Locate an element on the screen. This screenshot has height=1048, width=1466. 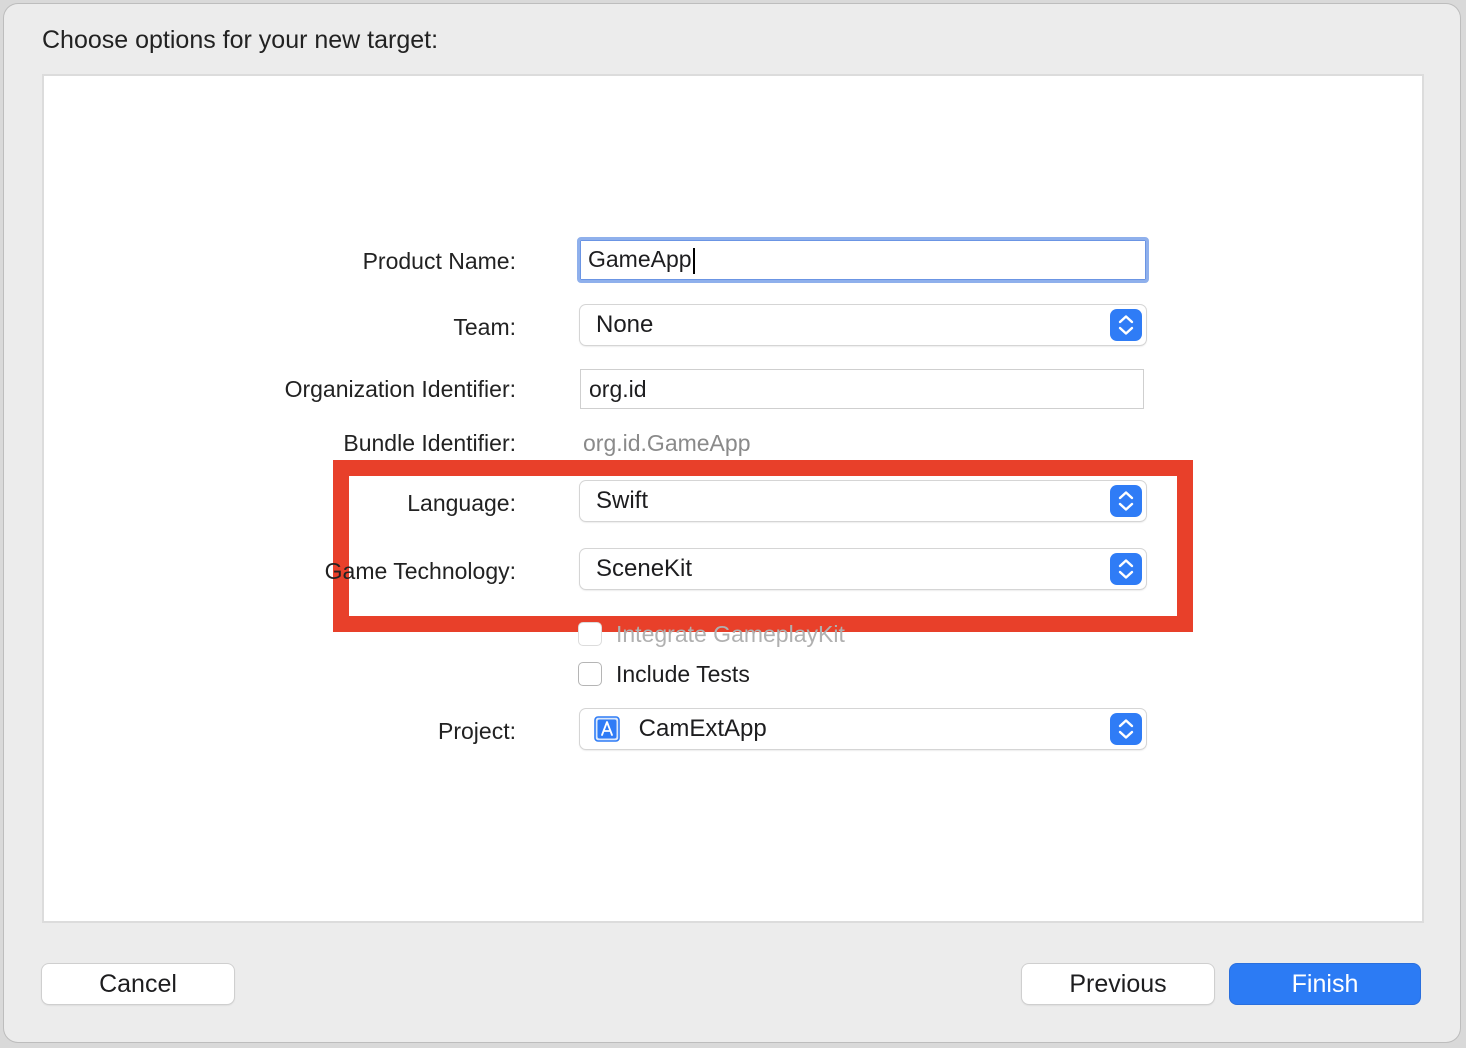
team-label: Team: is located at coordinates (484, 327).